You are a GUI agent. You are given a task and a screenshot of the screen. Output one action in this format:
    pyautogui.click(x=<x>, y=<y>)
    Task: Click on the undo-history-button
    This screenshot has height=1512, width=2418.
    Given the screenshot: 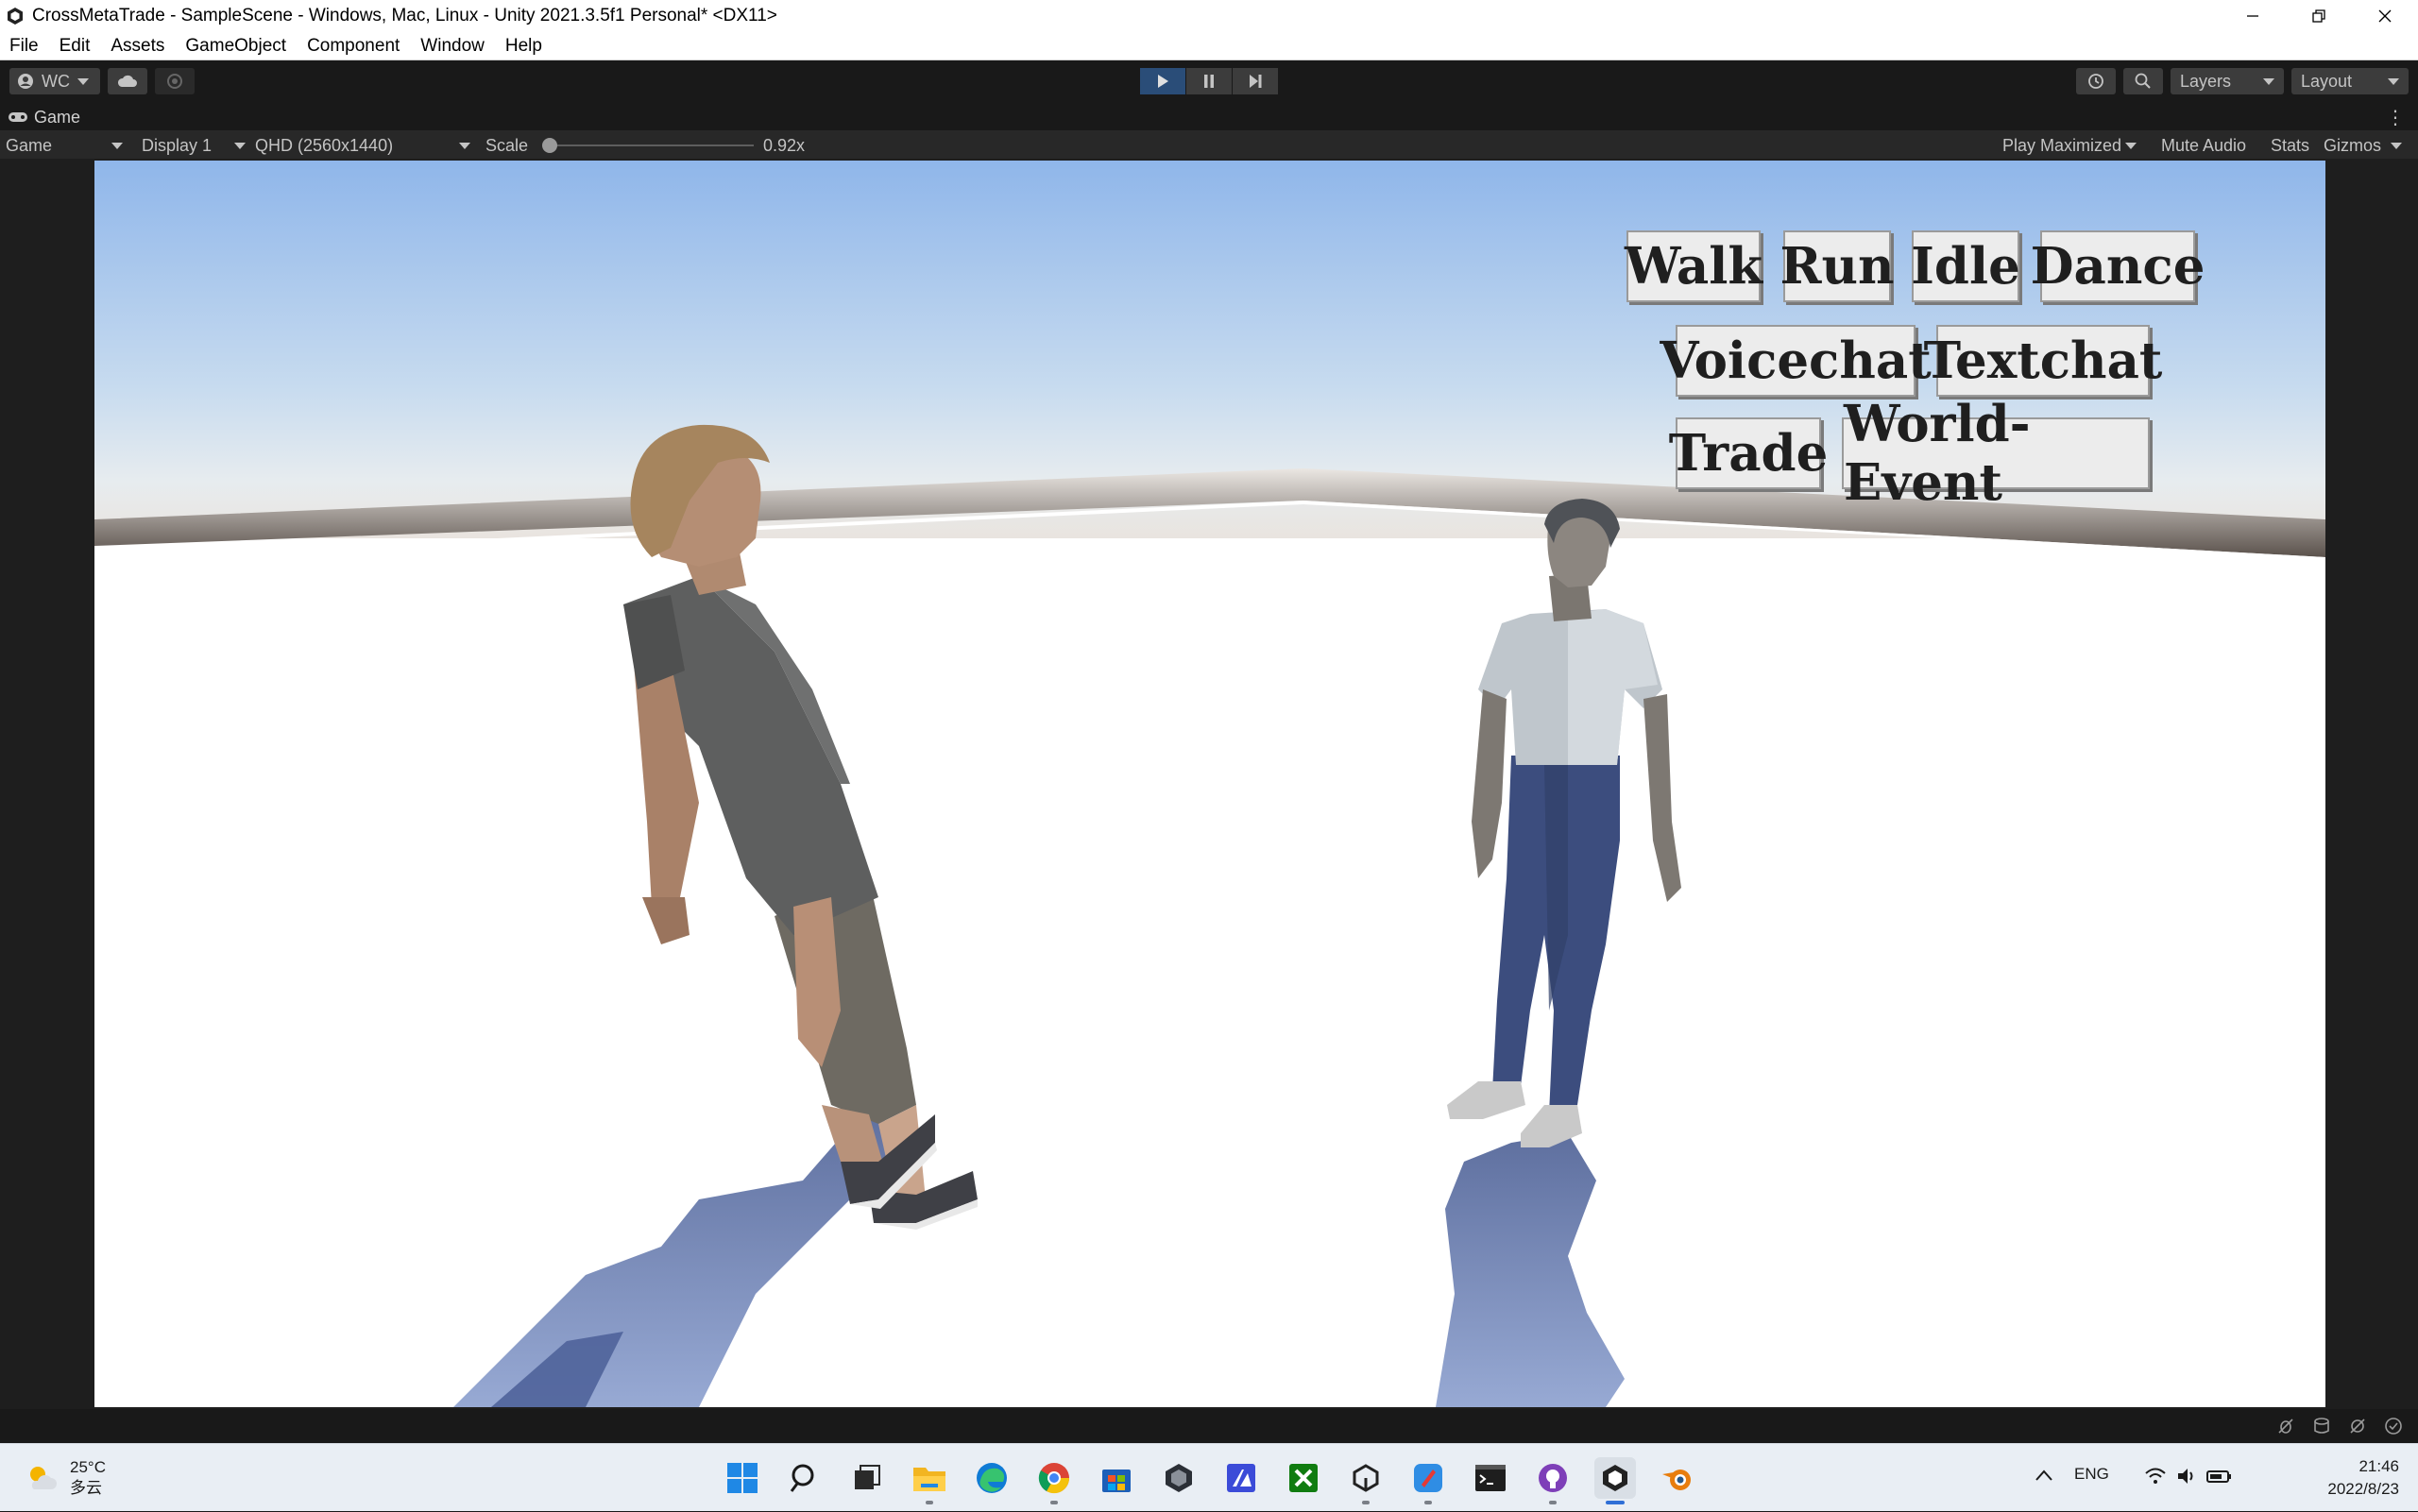 What is the action you would take?
    pyautogui.click(x=2096, y=81)
    